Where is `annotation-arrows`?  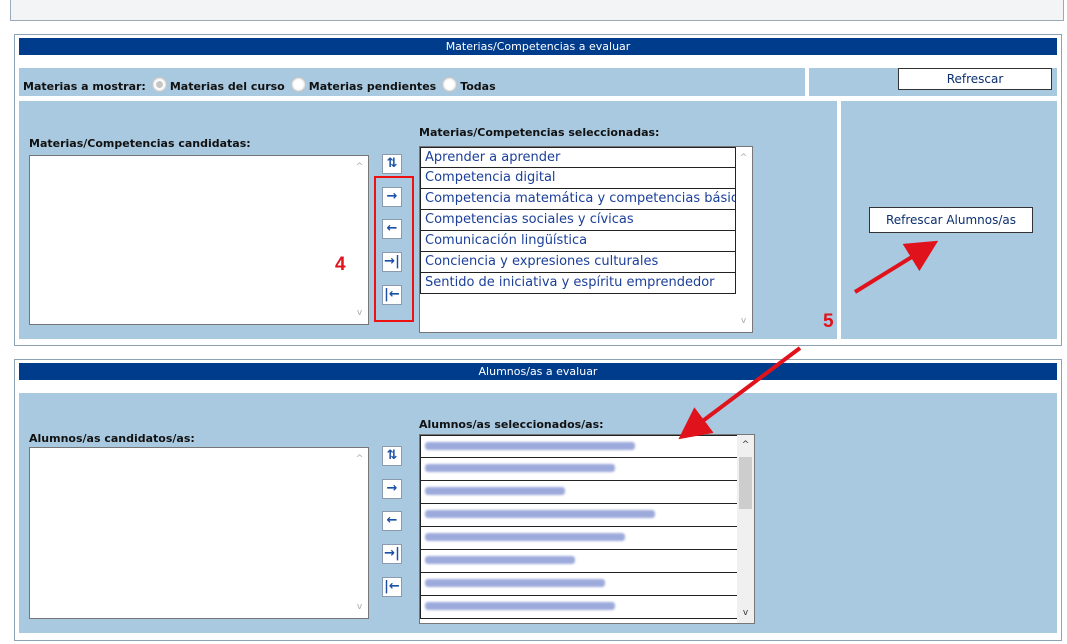 annotation-arrows is located at coordinates (808, 340).